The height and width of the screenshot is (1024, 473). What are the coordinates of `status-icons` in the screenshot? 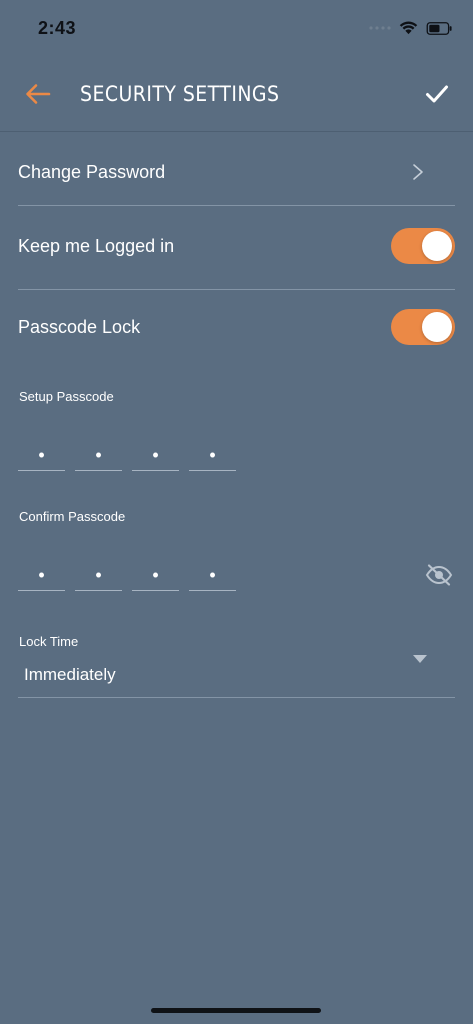 It's located at (411, 28).